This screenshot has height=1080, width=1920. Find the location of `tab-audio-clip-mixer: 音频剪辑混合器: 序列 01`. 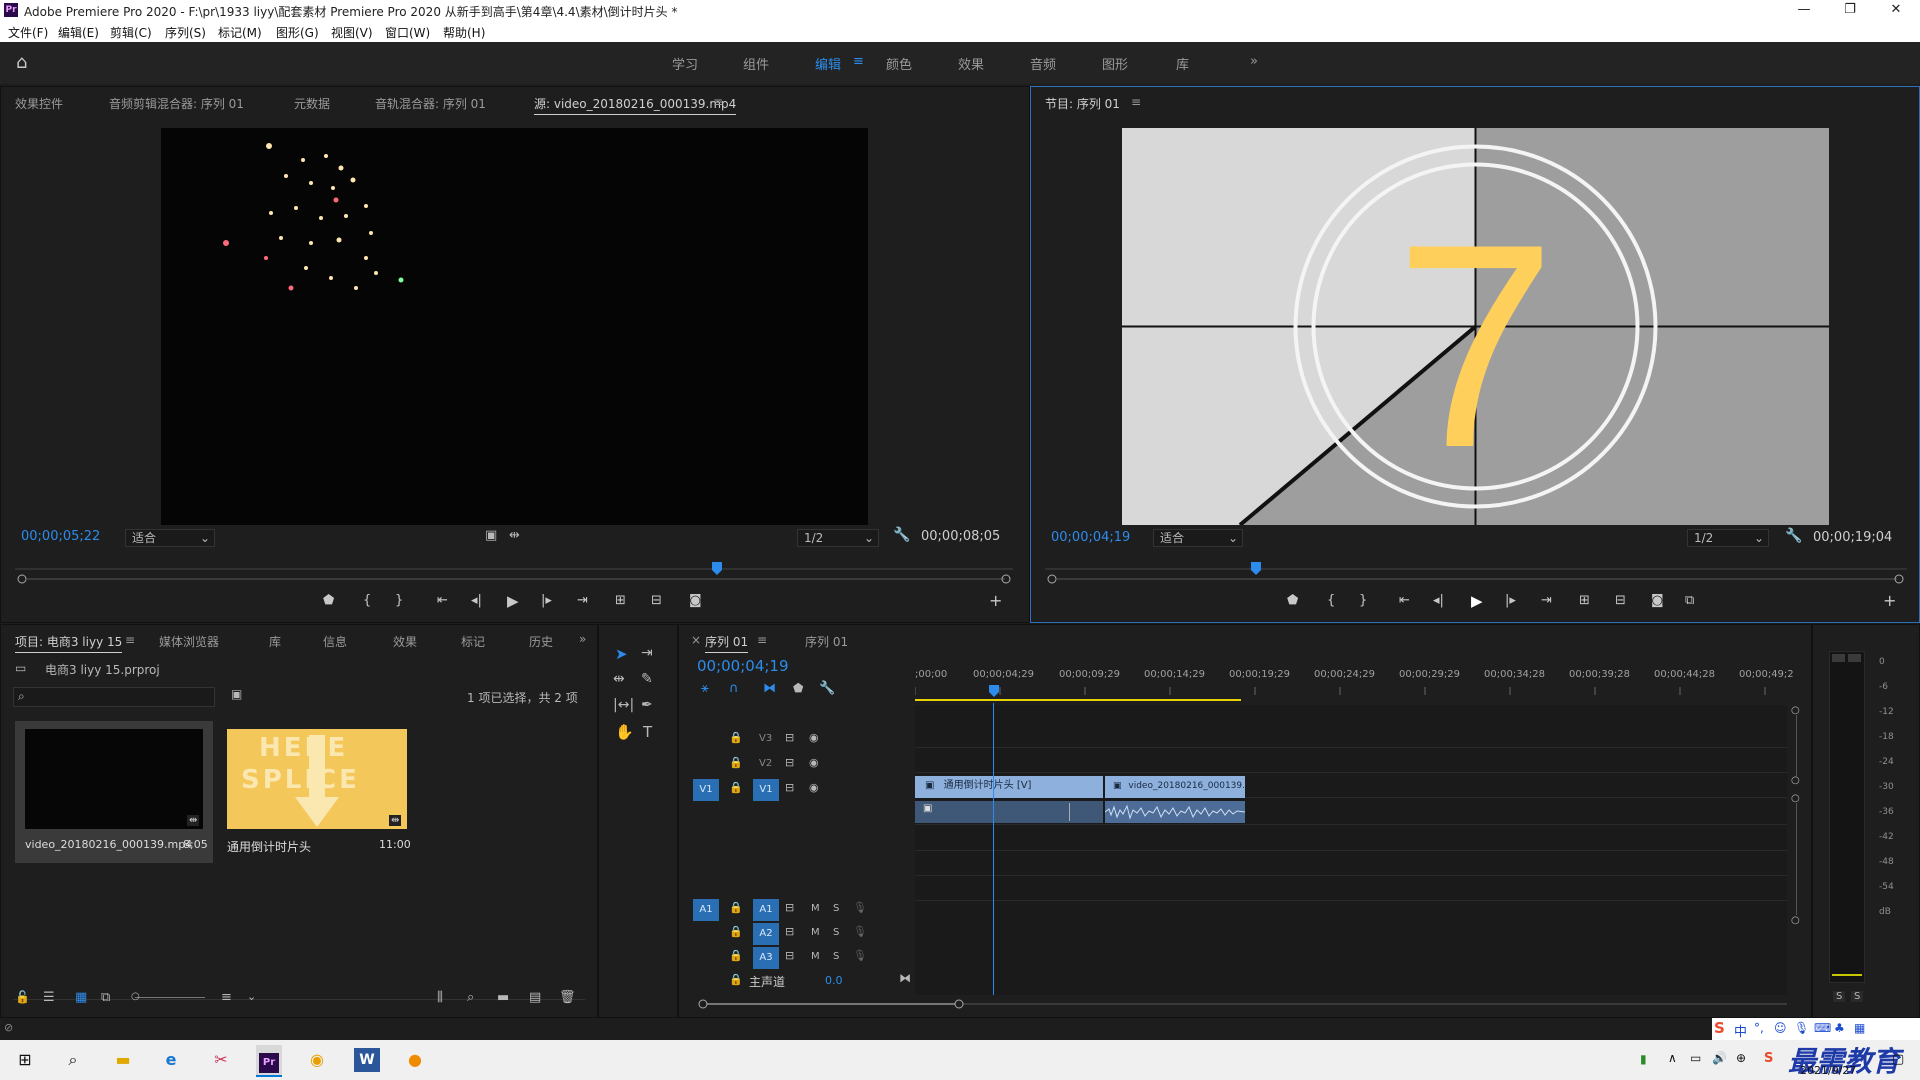

tab-audio-clip-mixer: 音频剪辑混合器: 序列 01 is located at coordinates (176, 103).